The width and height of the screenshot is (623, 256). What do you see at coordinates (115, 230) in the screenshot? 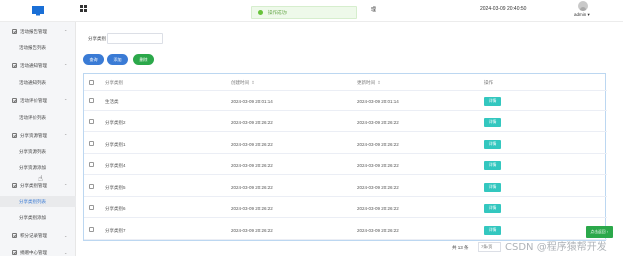
I see `cell-name: 分享类别7` at bounding box center [115, 230].